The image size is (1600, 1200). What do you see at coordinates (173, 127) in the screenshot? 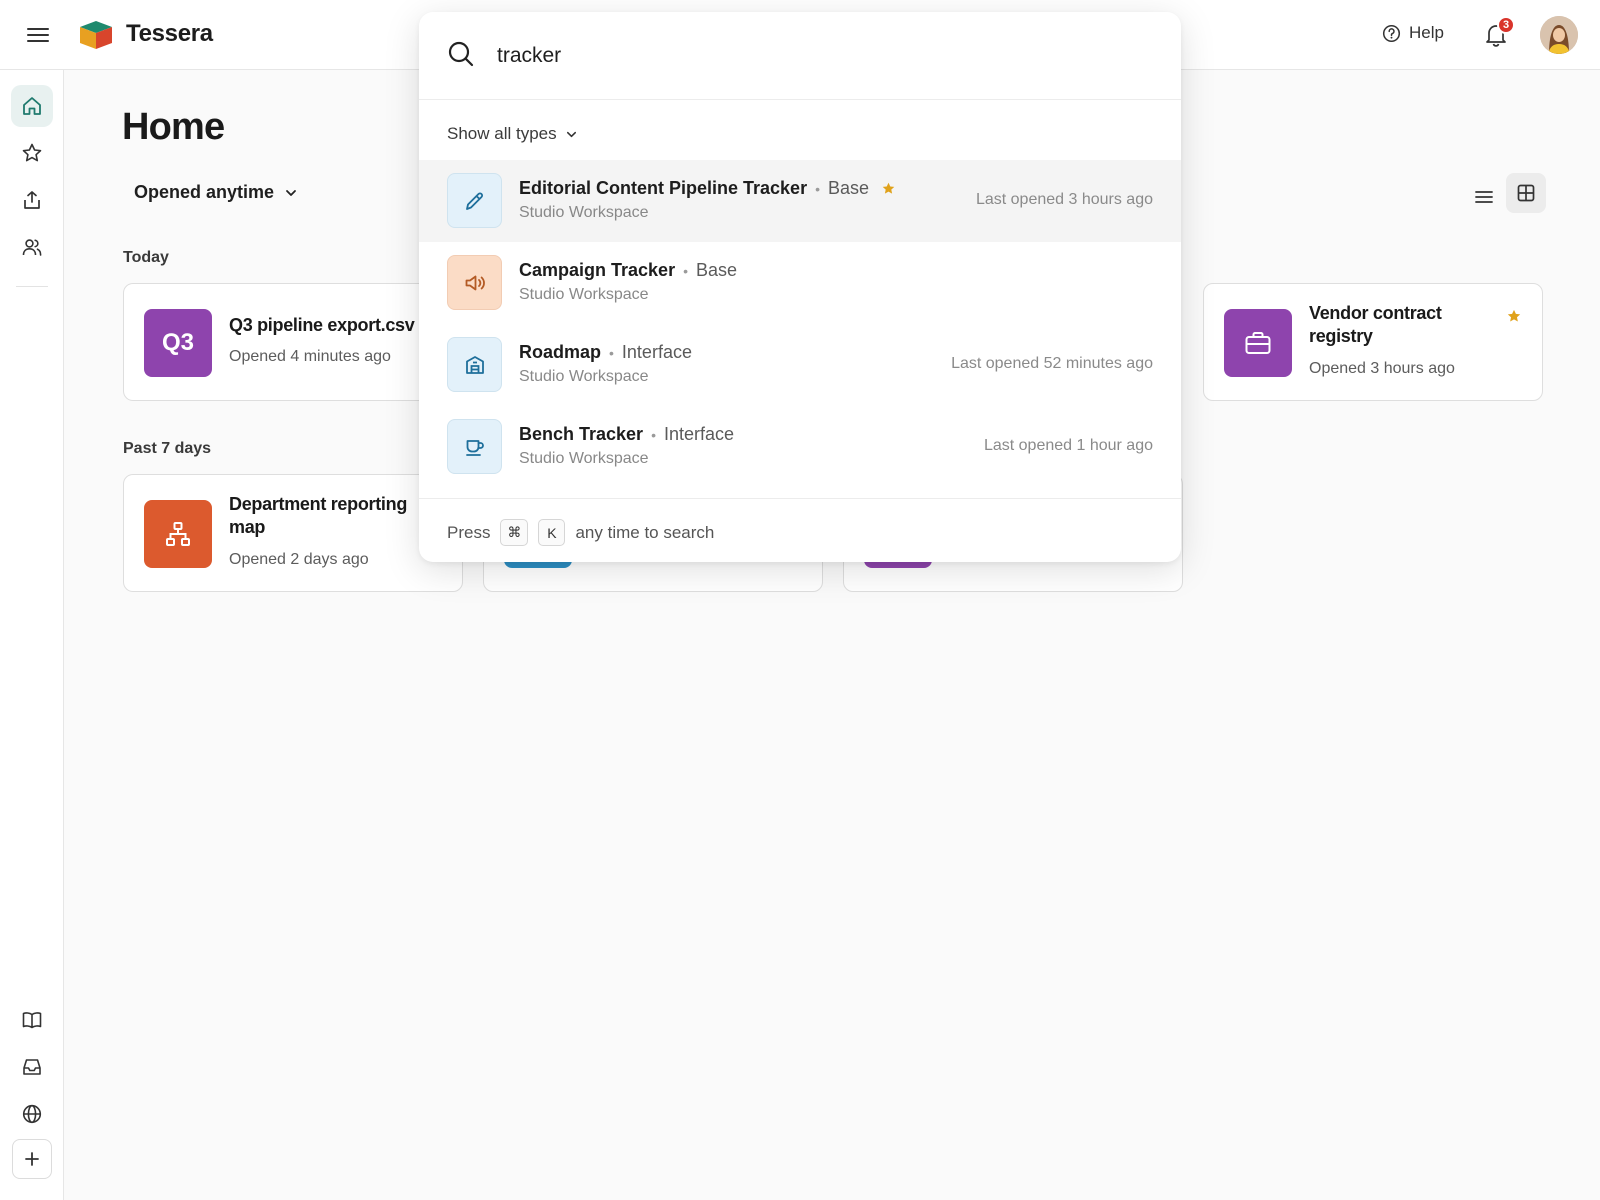
I see `page-title: Home` at bounding box center [173, 127].